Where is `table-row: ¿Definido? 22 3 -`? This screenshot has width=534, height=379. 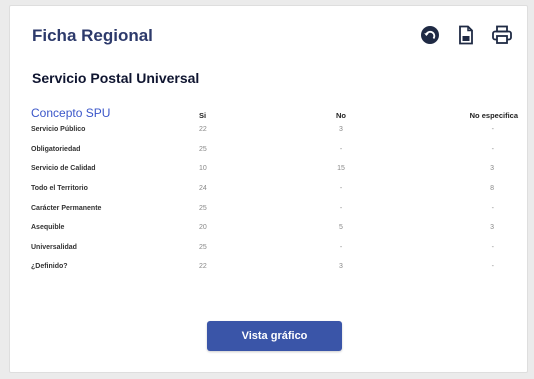
table-row: ¿Definido? 22 3 - is located at coordinates (274, 267).